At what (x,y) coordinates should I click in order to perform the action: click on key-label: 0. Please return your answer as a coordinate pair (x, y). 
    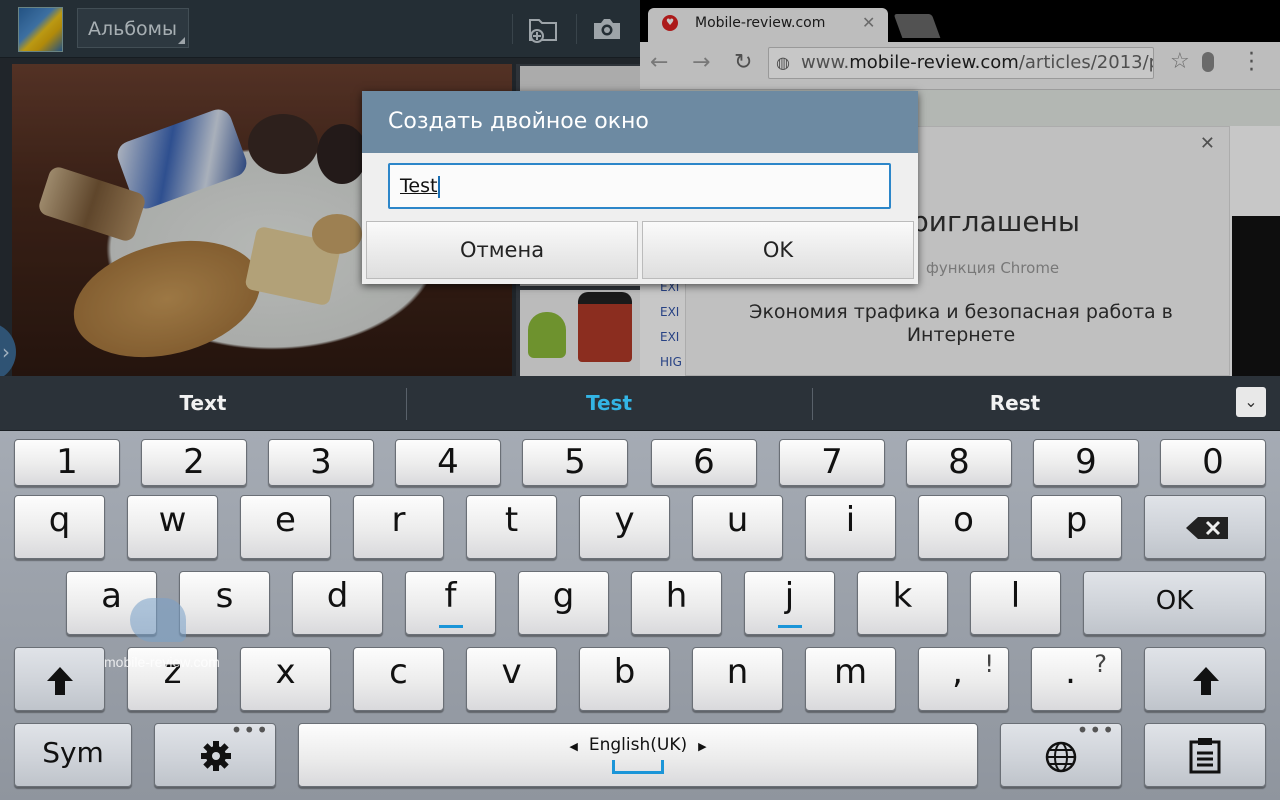
    Looking at the image, I should click on (1213, 462).